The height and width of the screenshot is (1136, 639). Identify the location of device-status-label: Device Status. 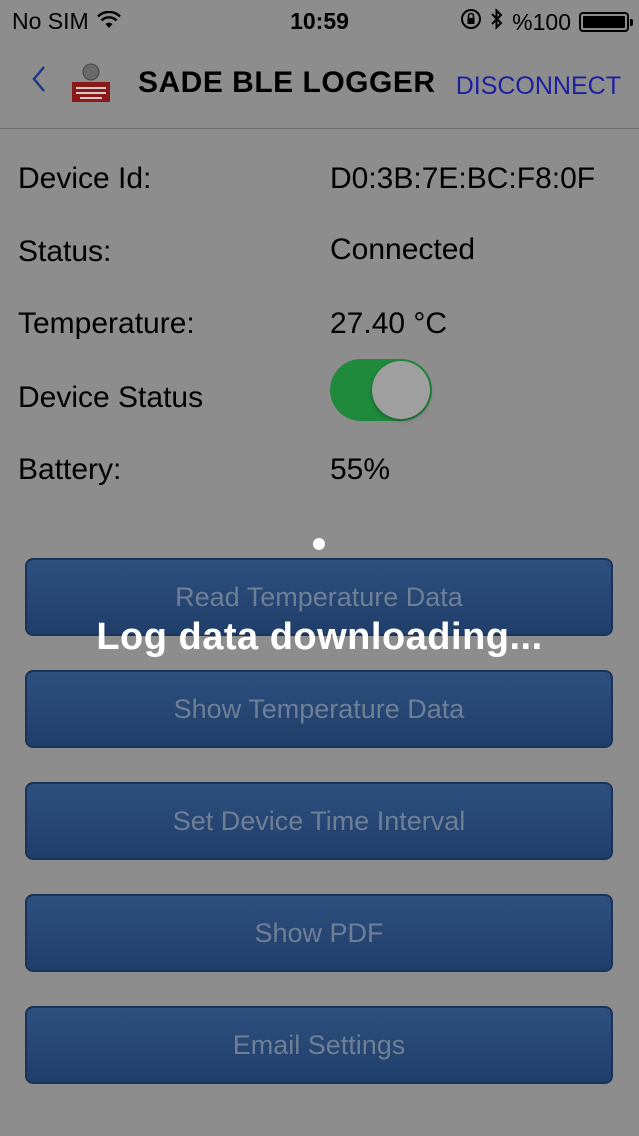
(111, 397).